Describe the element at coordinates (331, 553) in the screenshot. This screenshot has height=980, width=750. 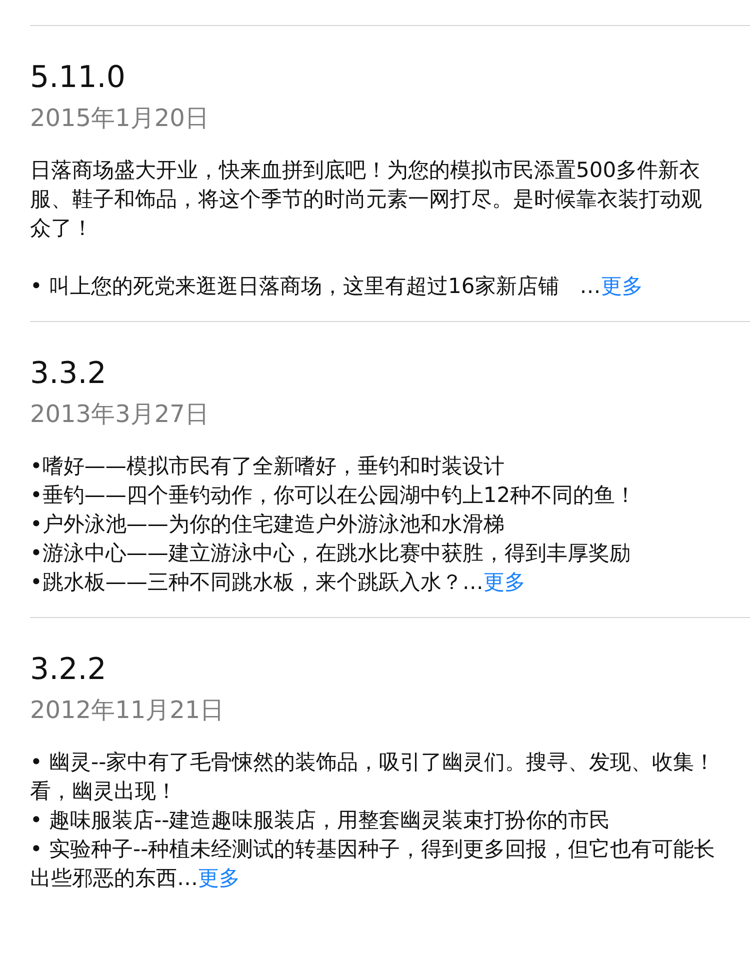
I see `release-note: •游泳中心——建立游泳中心，在跳水比赛中获胜，得到丰厚奖励` at that location.